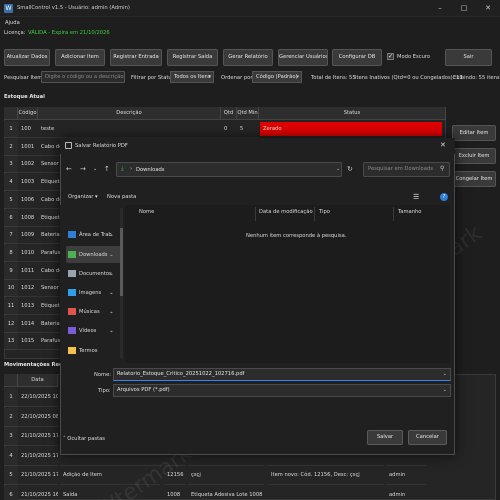  Describe the element at coordinates (88, 255) in the screenshot. I see `nav-item-downloads: Downloads` at that location.